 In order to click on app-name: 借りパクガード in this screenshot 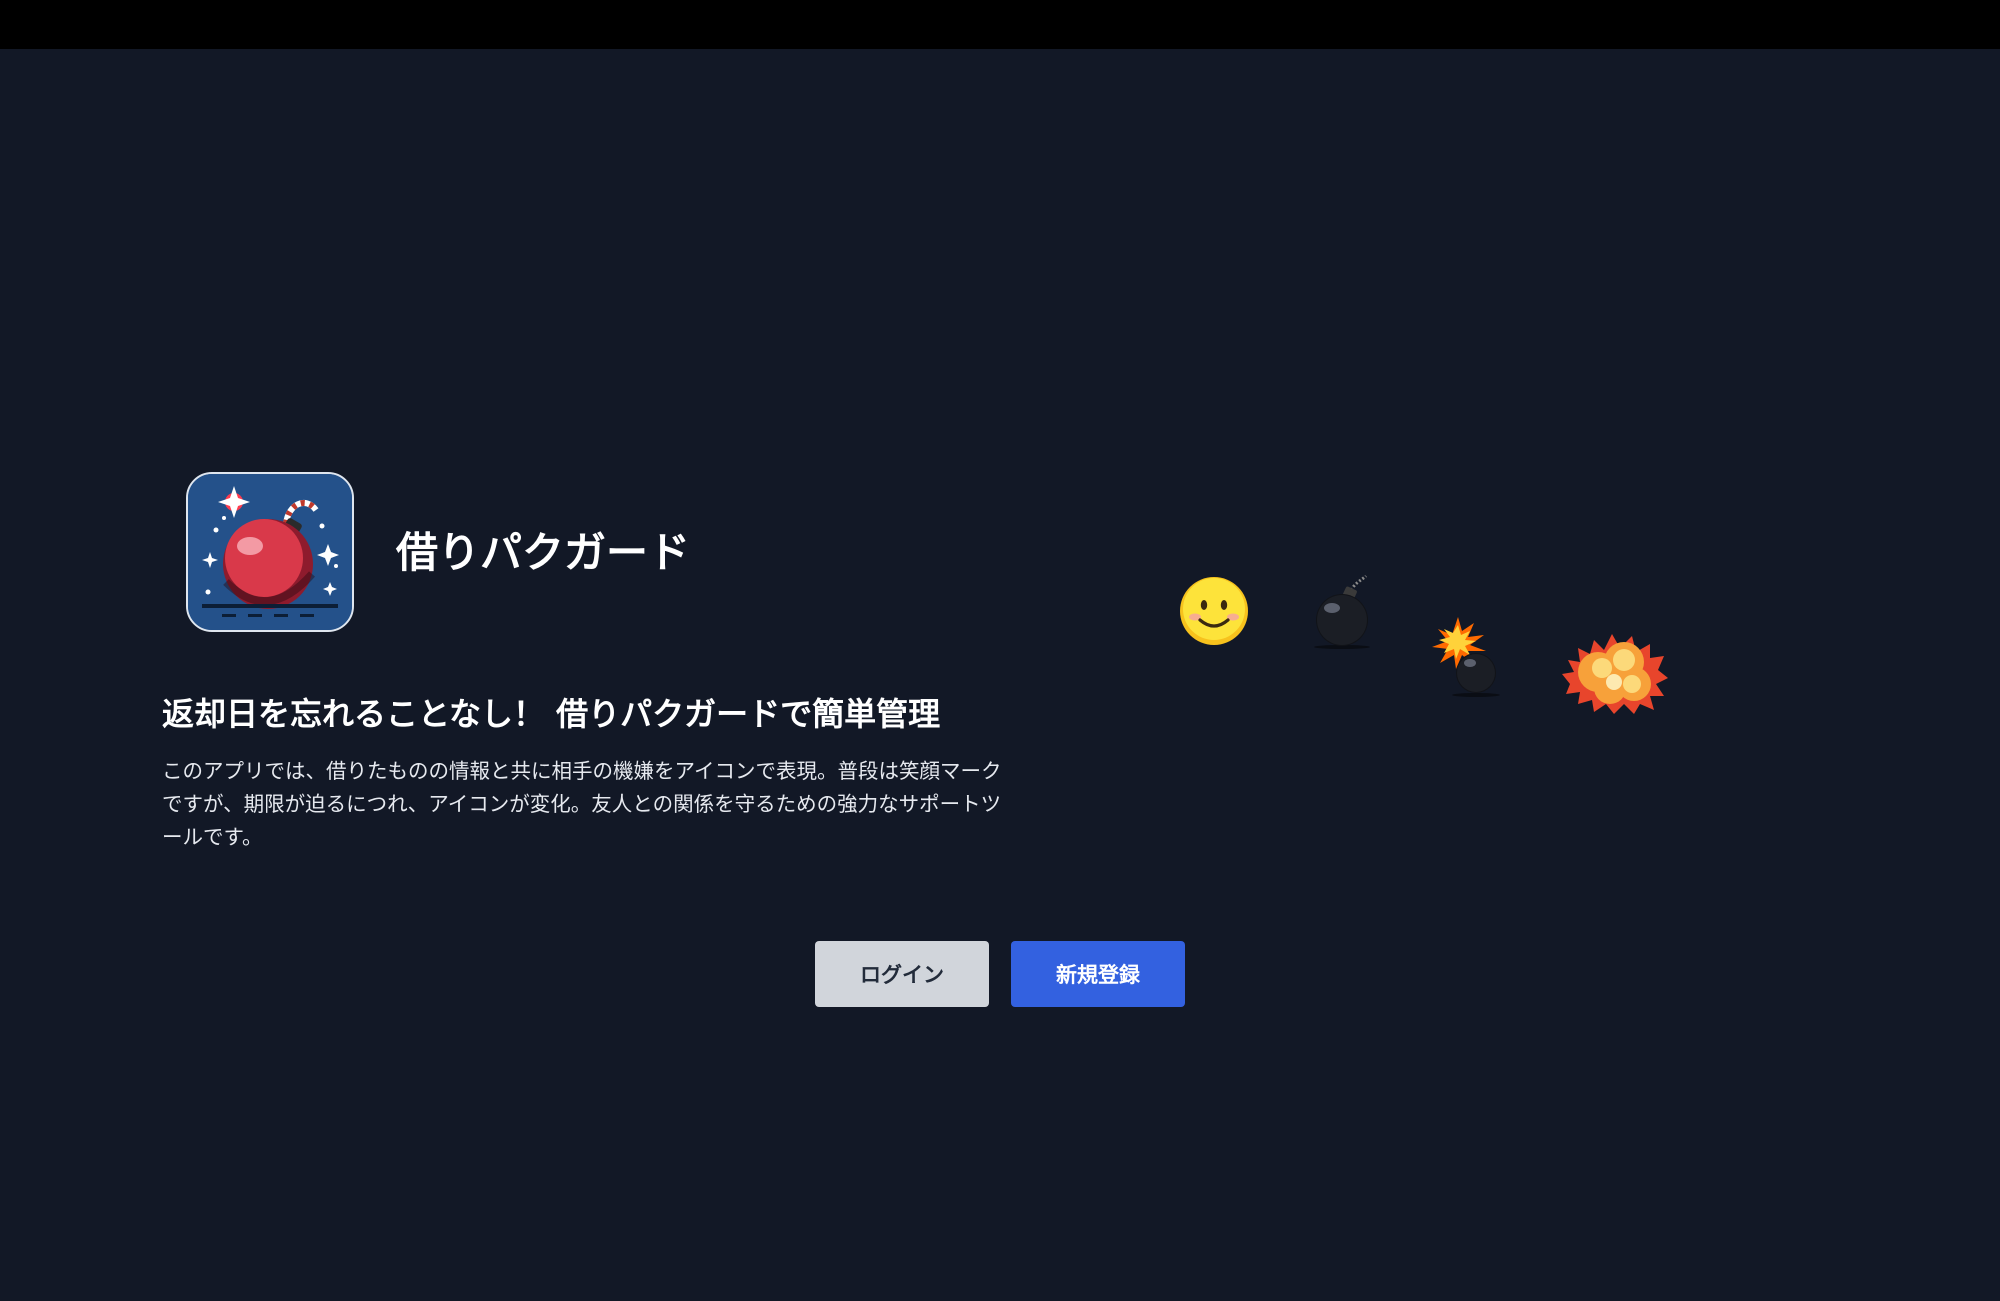, I will do `click(543, 552)`.